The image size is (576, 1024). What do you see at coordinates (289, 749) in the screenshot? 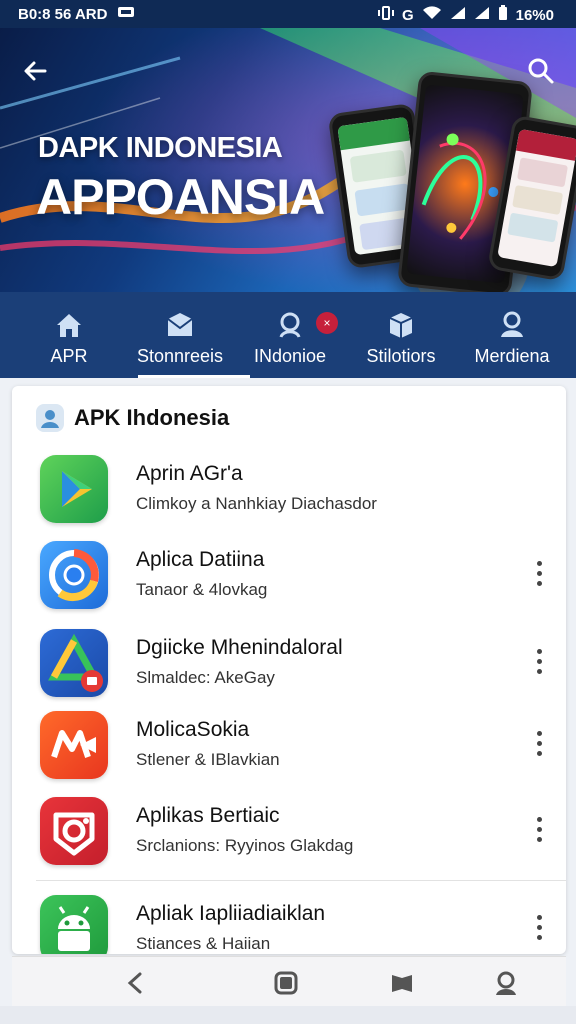
I see `list-item: MolicaSokia Stlener & IBlavkian` at bounding box center [289, 749].